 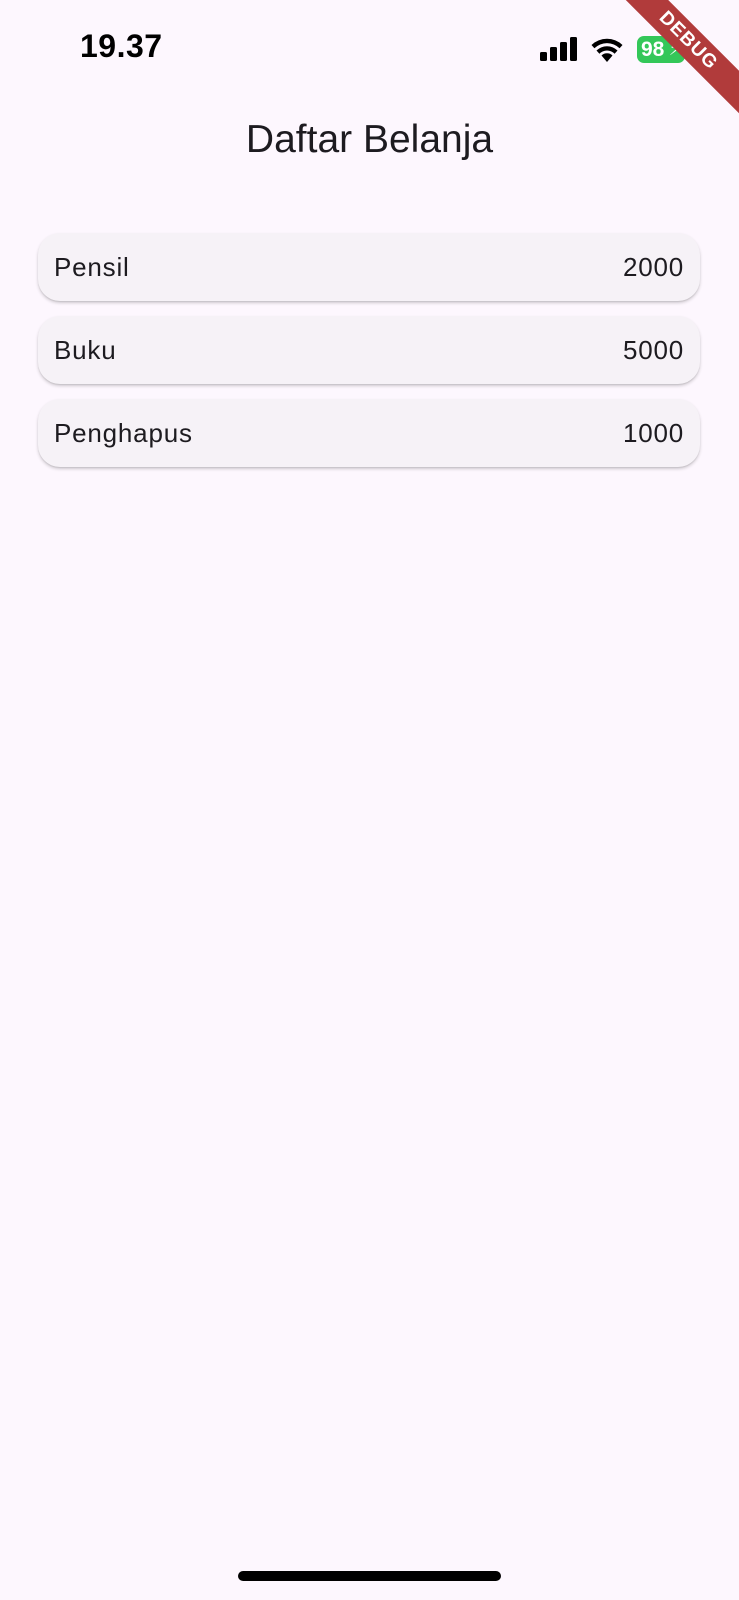 I want to click on item-price: 1000, so click(x=653, y=432).